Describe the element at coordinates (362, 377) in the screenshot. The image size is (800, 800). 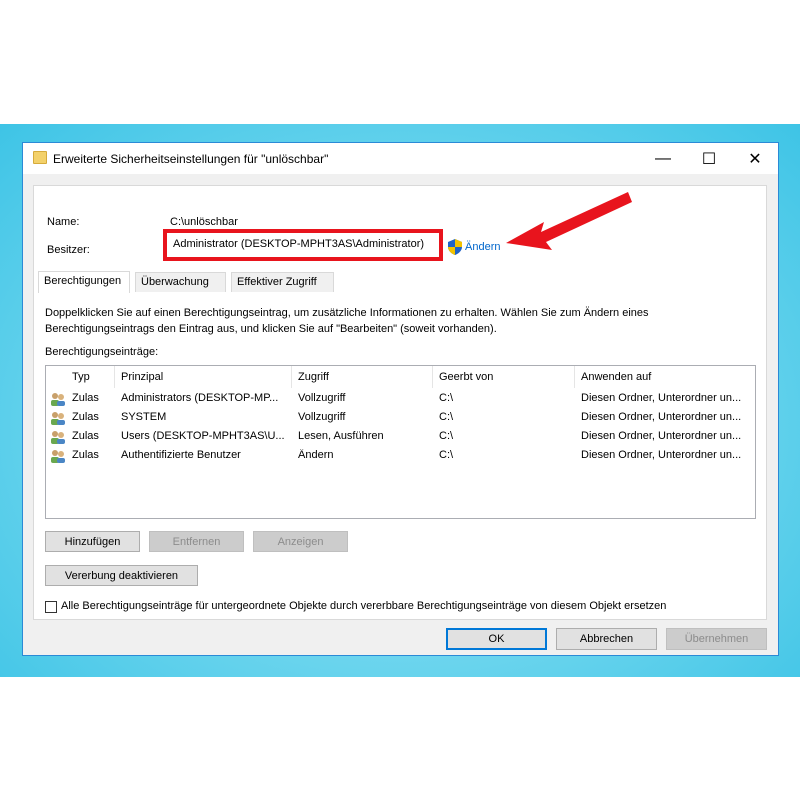
I see `column-header-access: Zugriff` at that location.